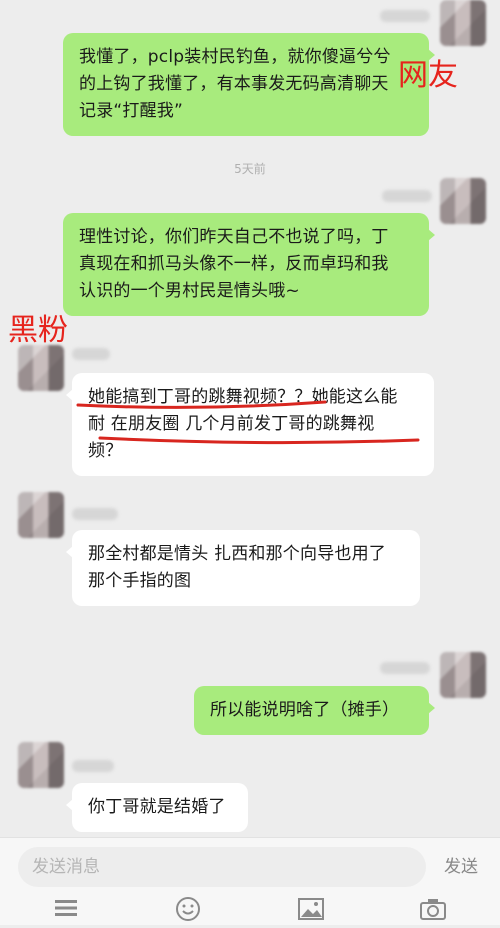 This screenshot has width=500, height=928. What do you see at coordinates (234, 84) in the screenshot?
I see `message-line: 的上钩了我懂了，有本事发无码高清聊天` at bounding box center [234, 84].